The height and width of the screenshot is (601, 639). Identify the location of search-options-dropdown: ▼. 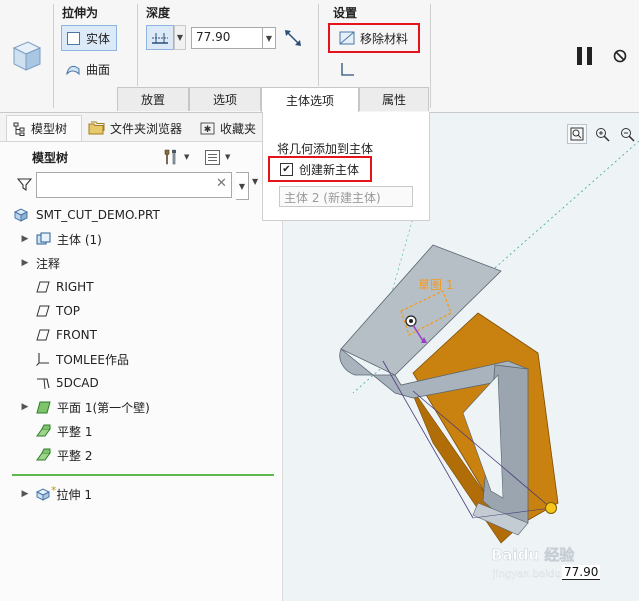
(255, 181).